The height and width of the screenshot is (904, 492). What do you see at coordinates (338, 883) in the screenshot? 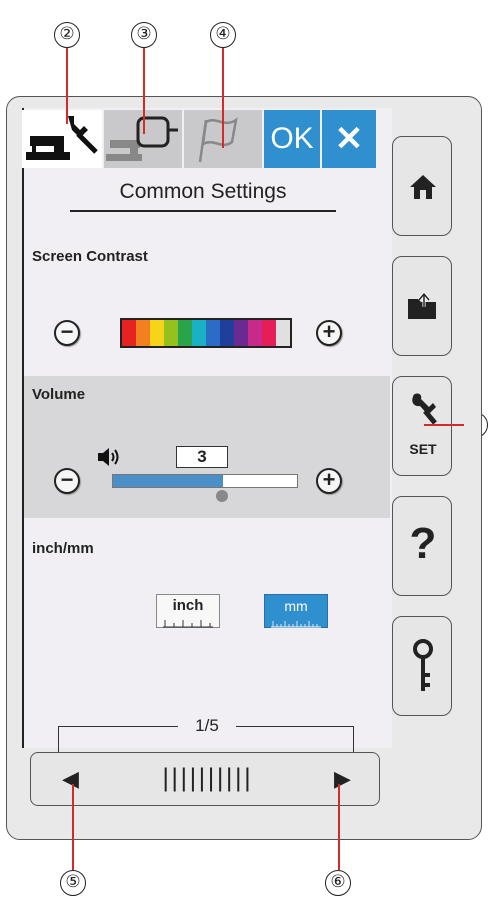
I see `callout-6: ⑥` at bounding box center [338, 883].